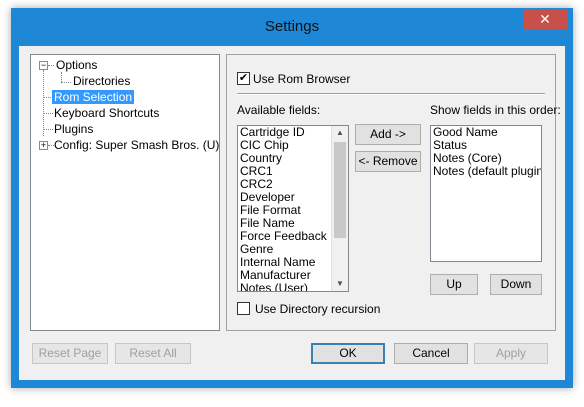 This screenshot has height=407, width=584. I want to click on tree-item-keyboard-shortcuts: Keyboard Shortcuts, so click(106, 113).